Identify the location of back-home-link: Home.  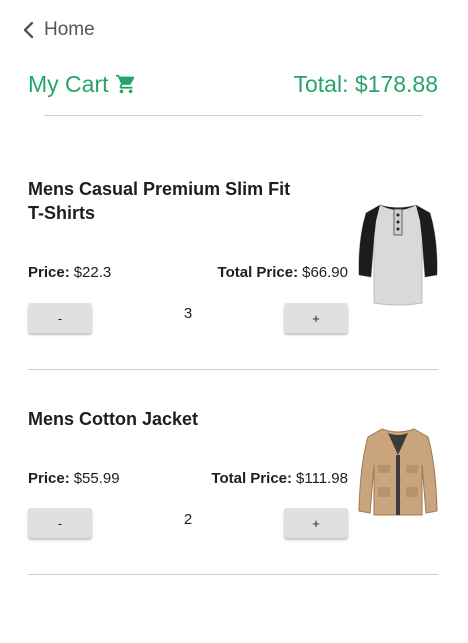
(58, 30).